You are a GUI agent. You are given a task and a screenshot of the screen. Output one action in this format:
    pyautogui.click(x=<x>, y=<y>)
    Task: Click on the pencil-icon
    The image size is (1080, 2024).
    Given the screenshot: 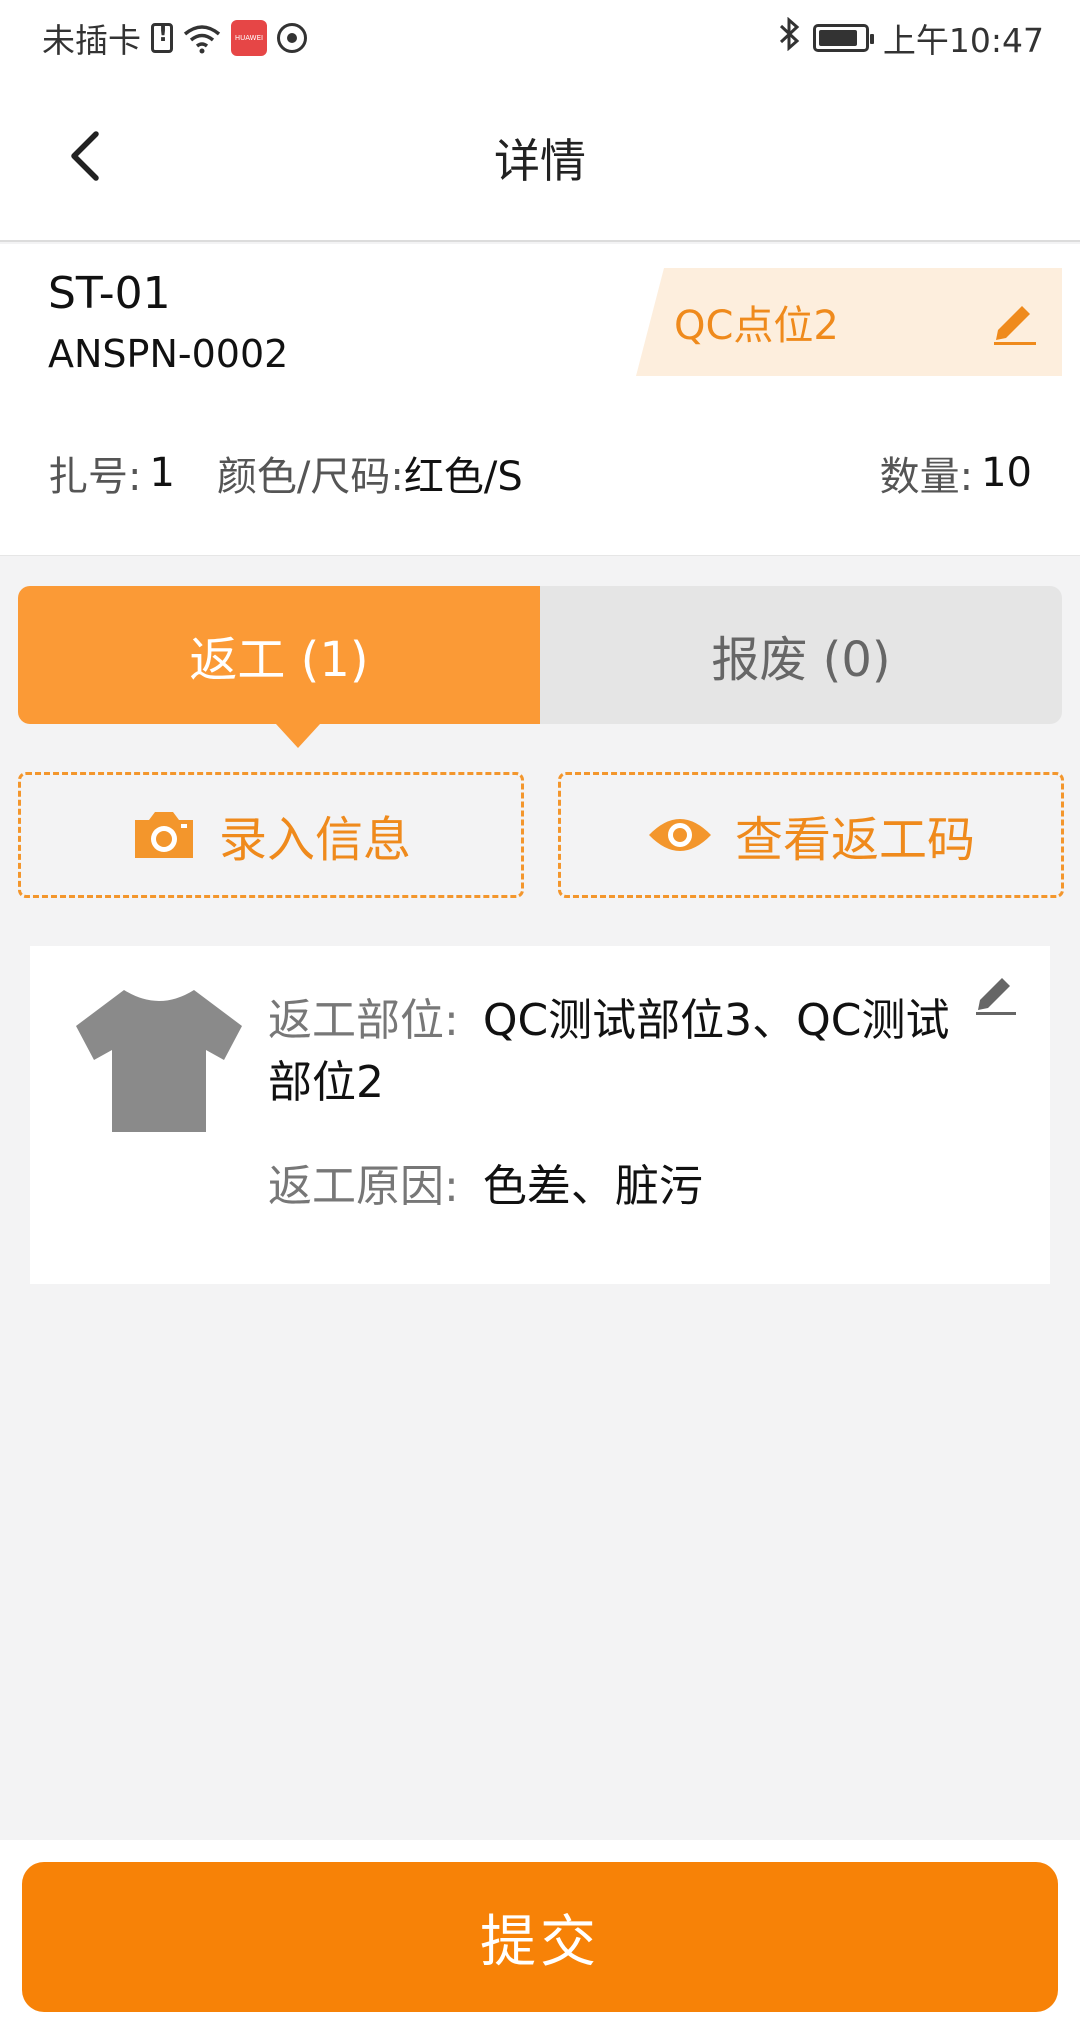 What is the action you would take?
    pyautogui.click(x=1015, y=321)
    